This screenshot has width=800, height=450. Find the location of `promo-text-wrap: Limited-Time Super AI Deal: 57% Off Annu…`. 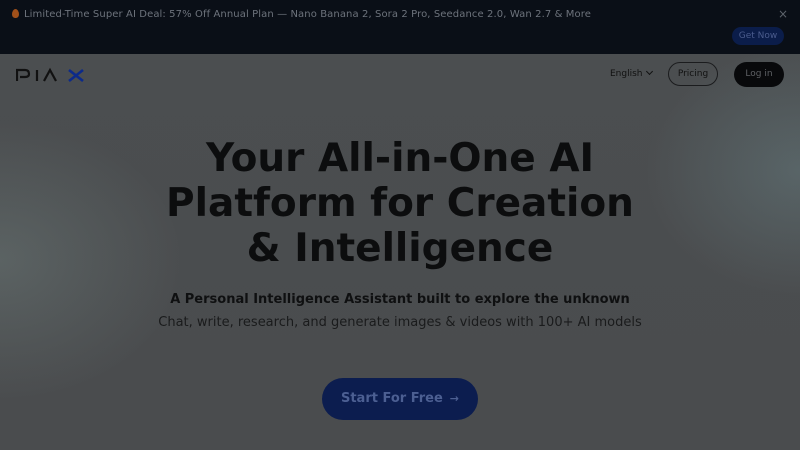

promo-text-wrap: Limited-Time Super AI Deal: 57% Off Annu… is located at coordinates (301, 14).